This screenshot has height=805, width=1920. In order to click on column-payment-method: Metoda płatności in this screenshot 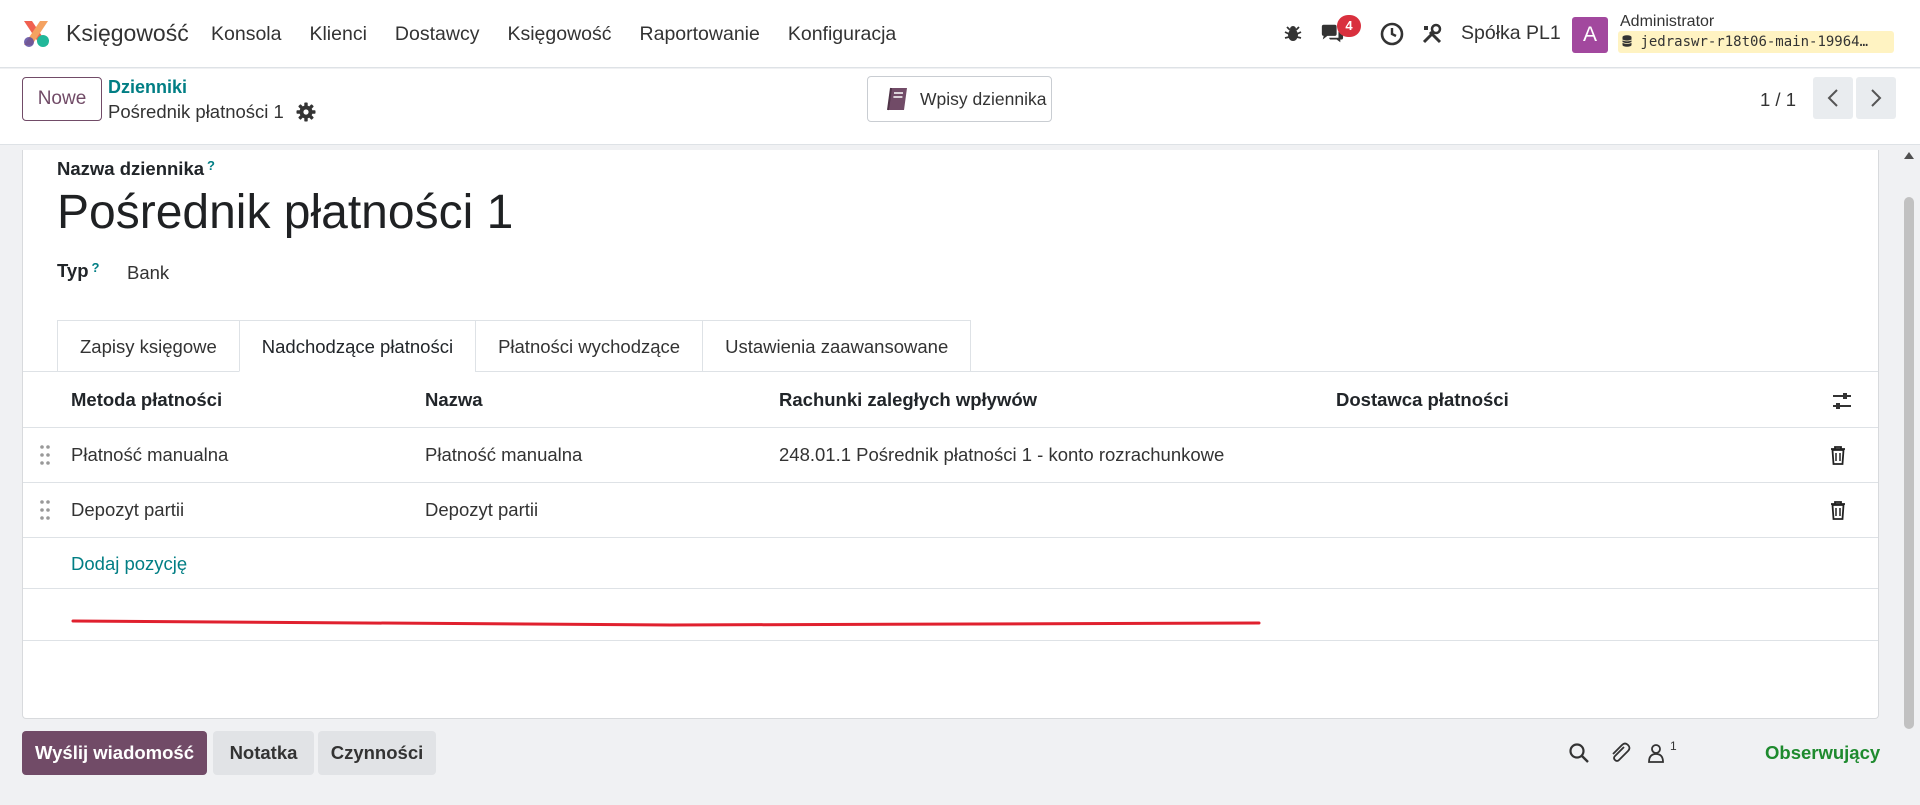, I will do `click(146, 400)`.